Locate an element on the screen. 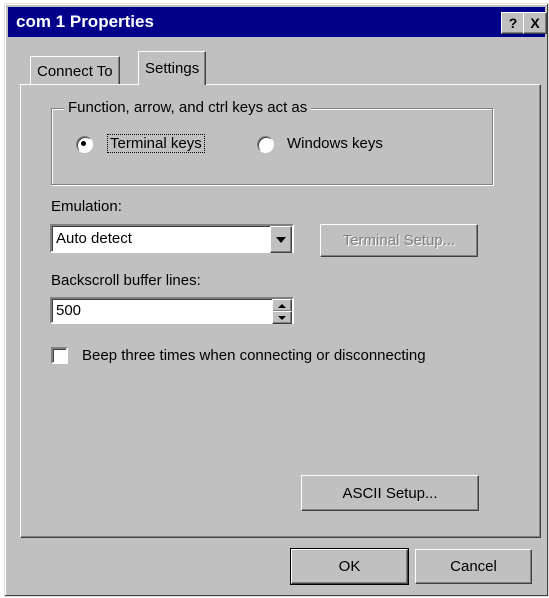  terminal-keys-label: Terminal keys is located at coordinates (156, 143).